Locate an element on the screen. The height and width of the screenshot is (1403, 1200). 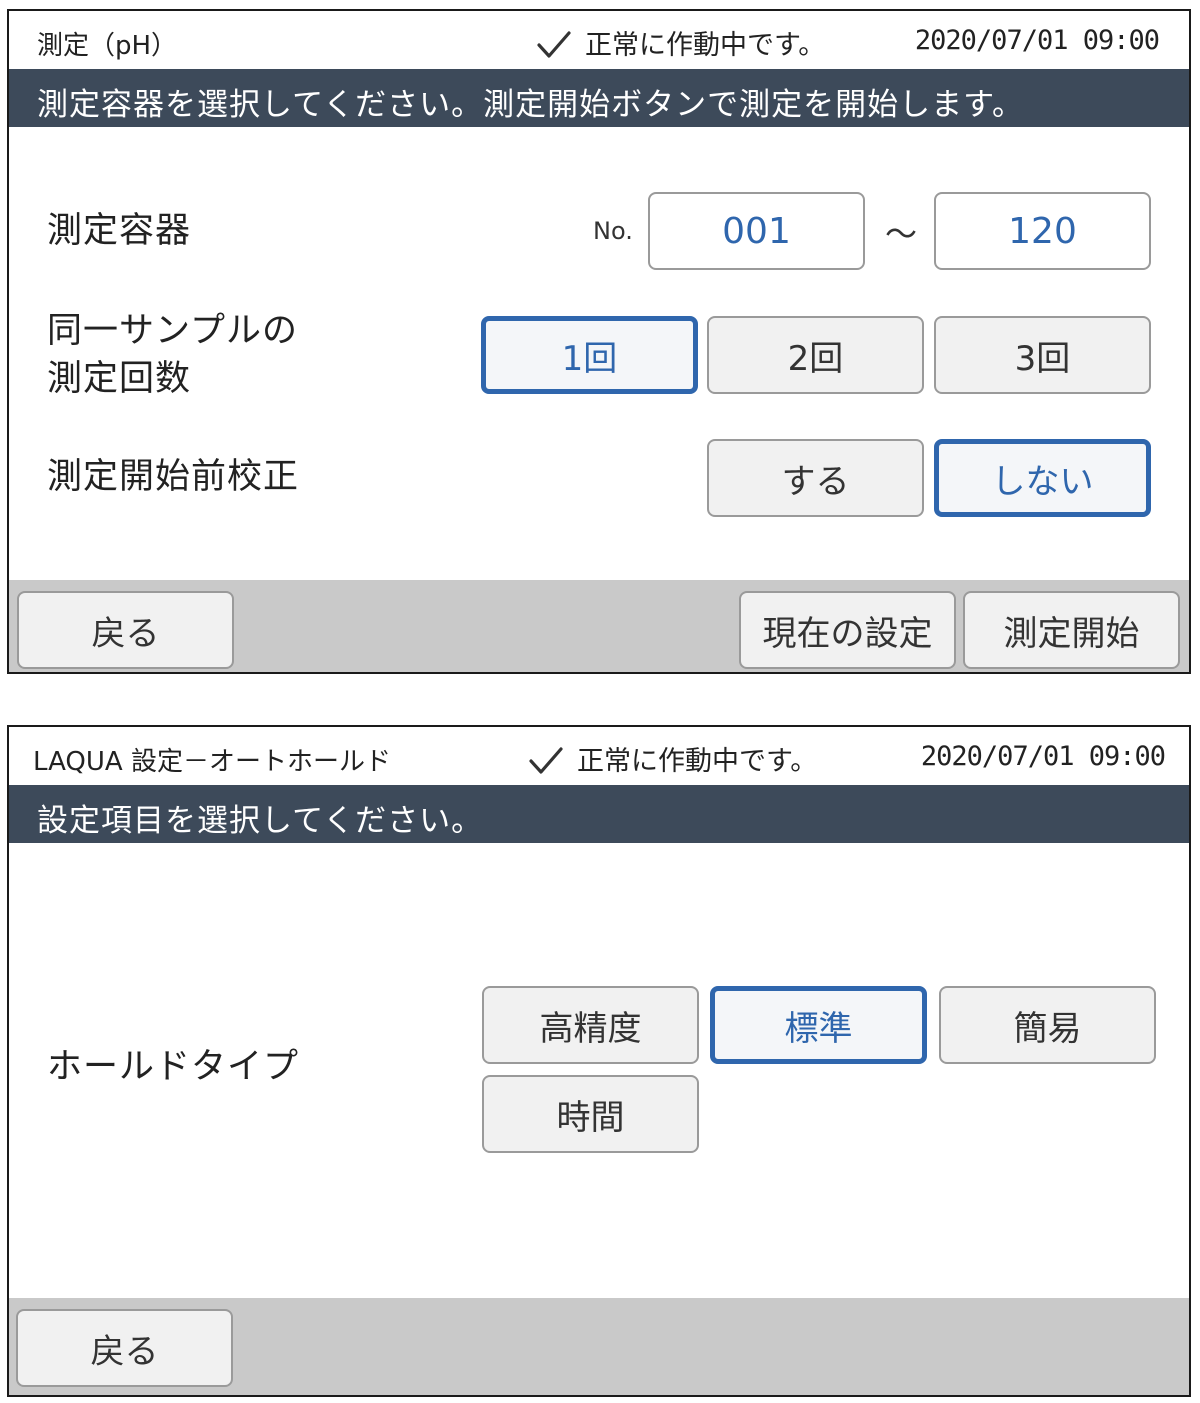
instruction-text: 設定項目を選択してください。 is located at coordinates (260, 821).